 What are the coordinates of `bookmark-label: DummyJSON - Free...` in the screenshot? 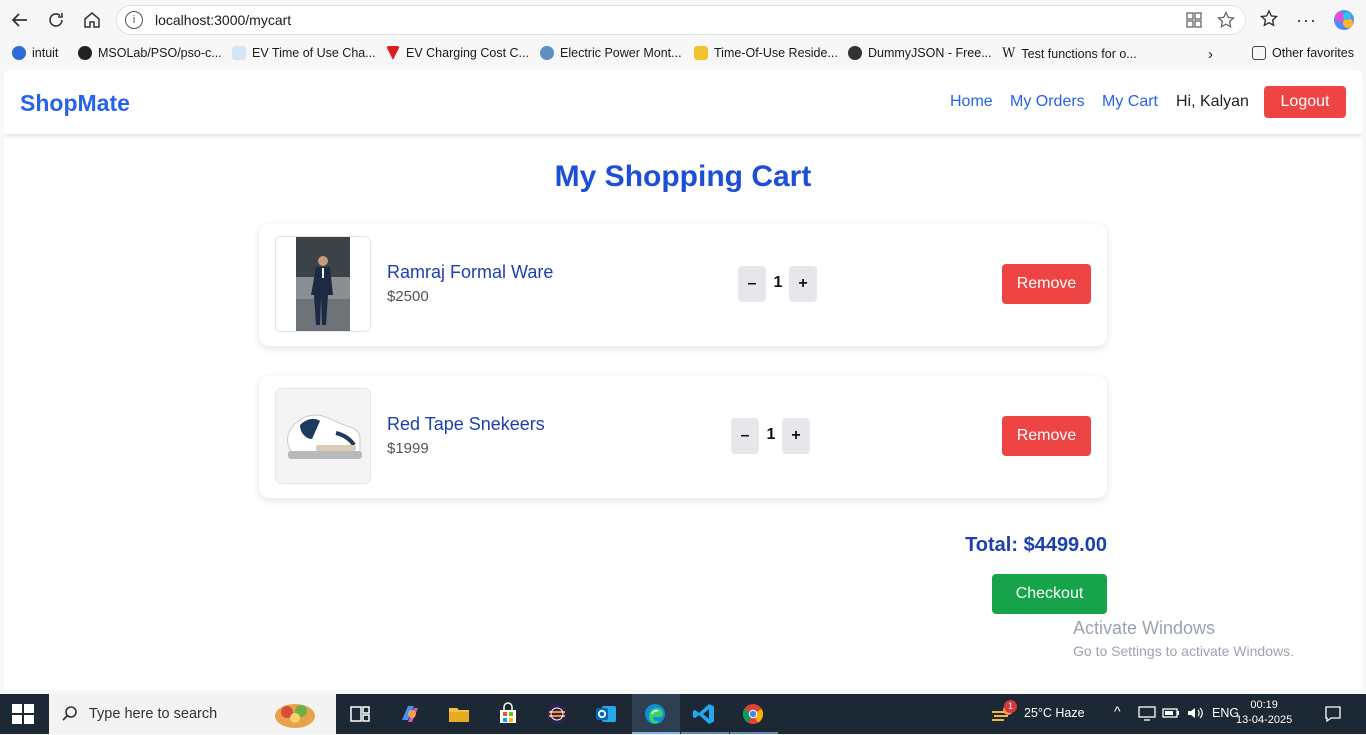 It's located at (930, 53).